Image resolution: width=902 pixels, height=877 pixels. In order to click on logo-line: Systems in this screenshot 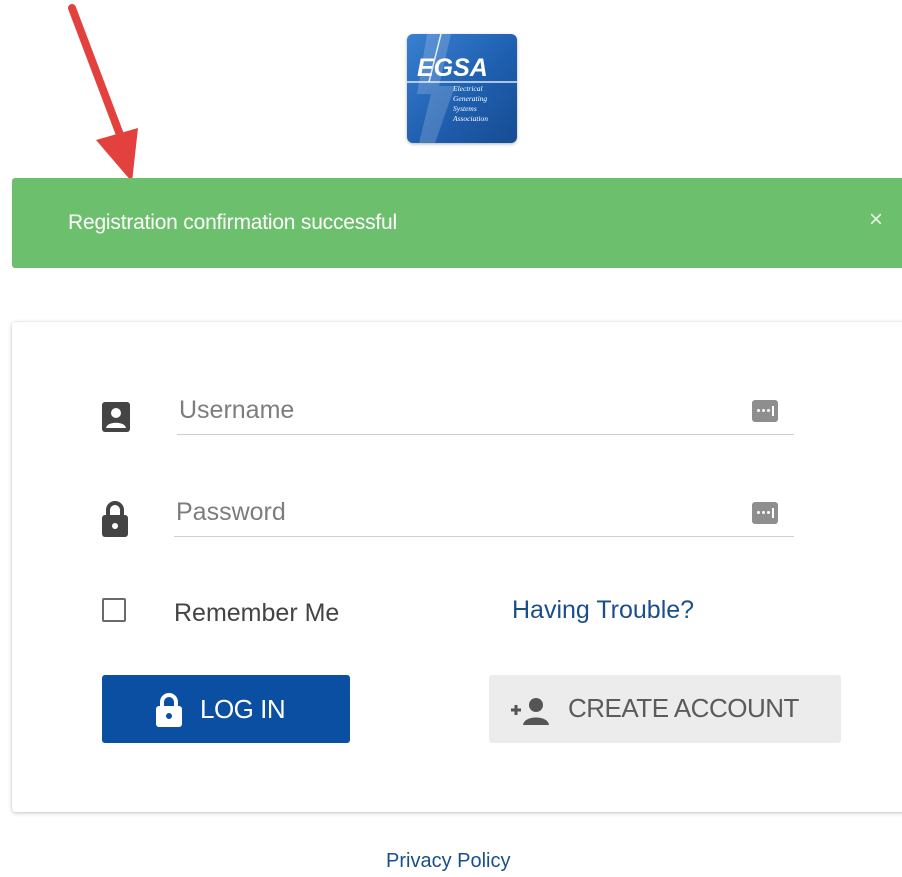, I will do `click(465, 108)`.